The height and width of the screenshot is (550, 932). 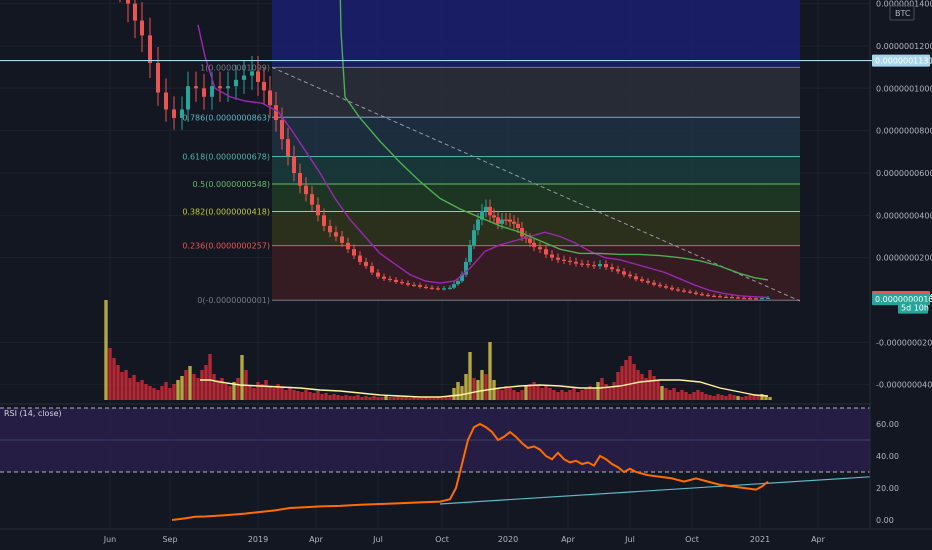 I want to click on fib-level-label: 0.382(0.0000000418), so click(x=226, y=212).